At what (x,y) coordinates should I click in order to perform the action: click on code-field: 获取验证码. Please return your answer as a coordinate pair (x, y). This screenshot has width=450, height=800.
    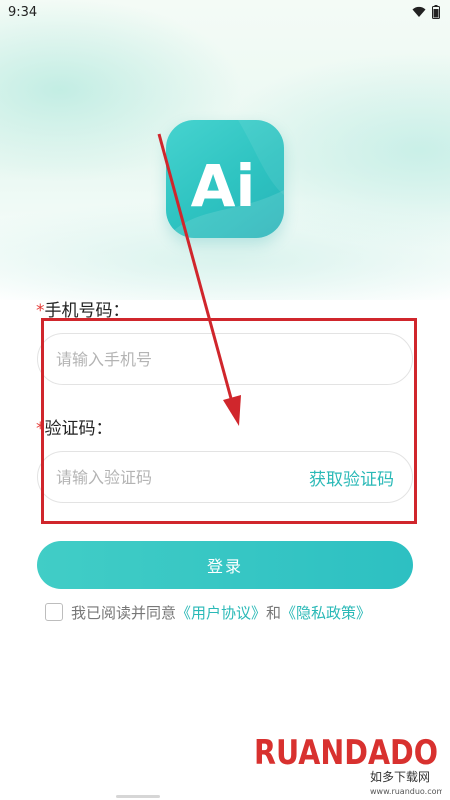
    Looking at the image, I should click on (225, 477).